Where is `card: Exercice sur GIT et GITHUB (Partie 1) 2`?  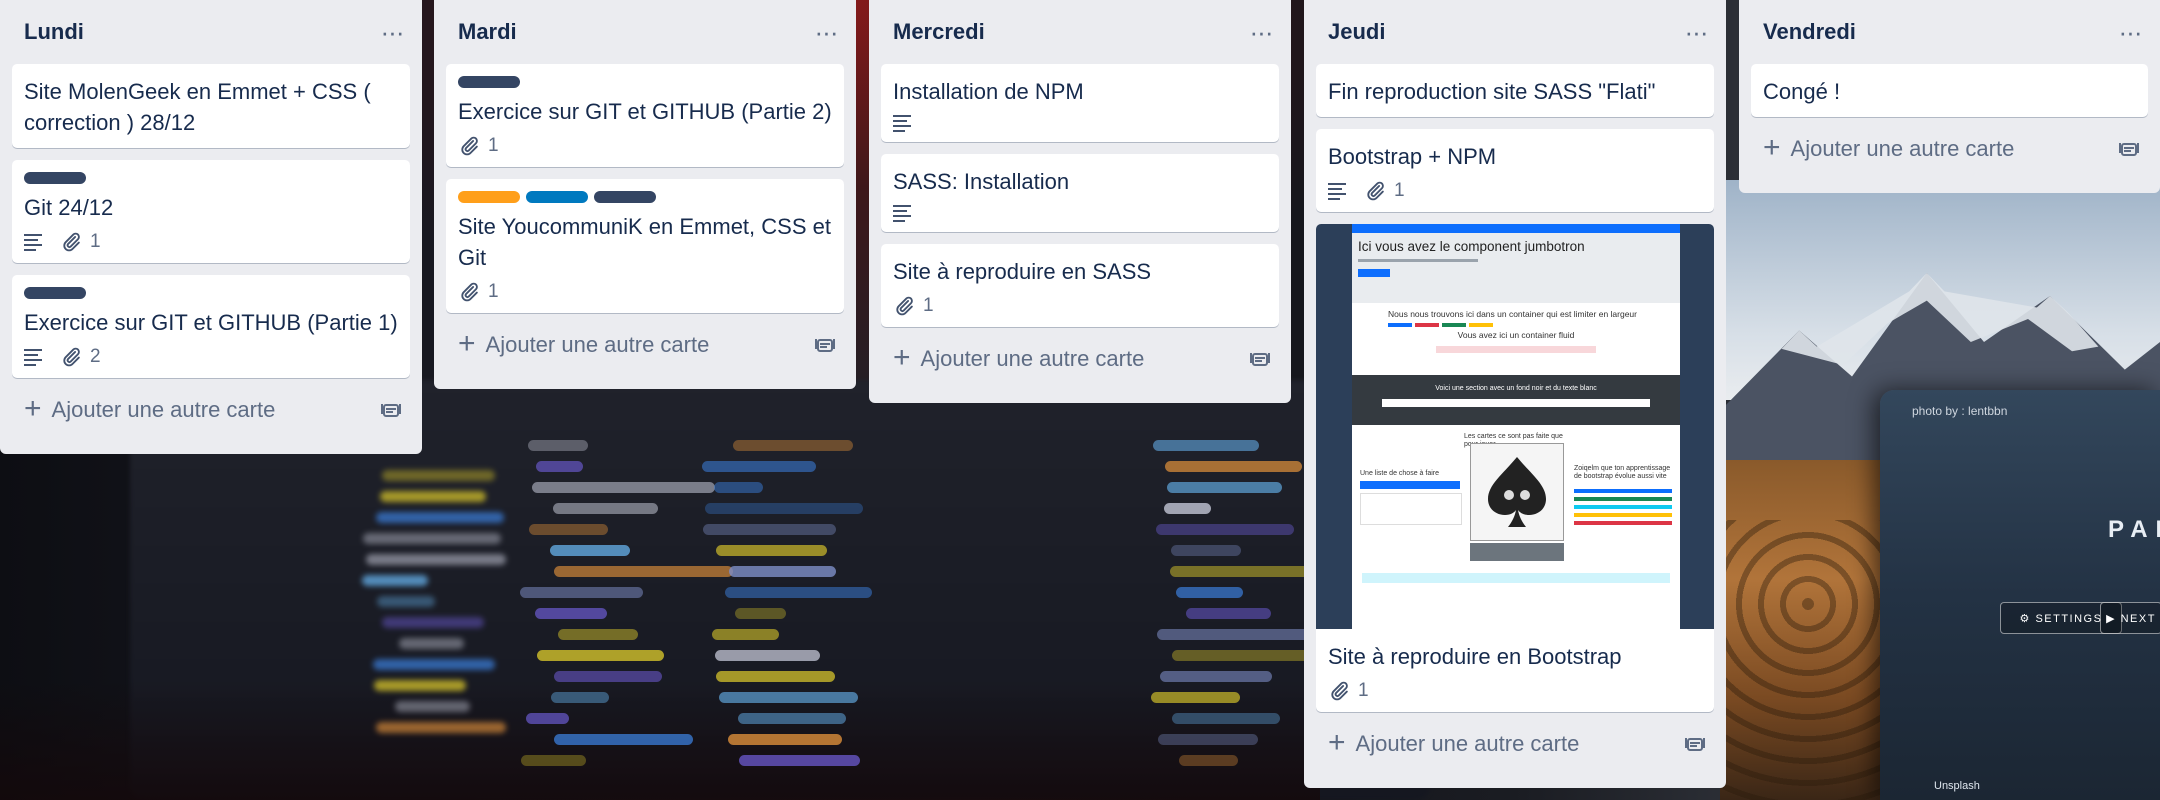 card: Exercice sur GIT et GITHUB (Partie 1) 2 is located at coordinates (211, 326).